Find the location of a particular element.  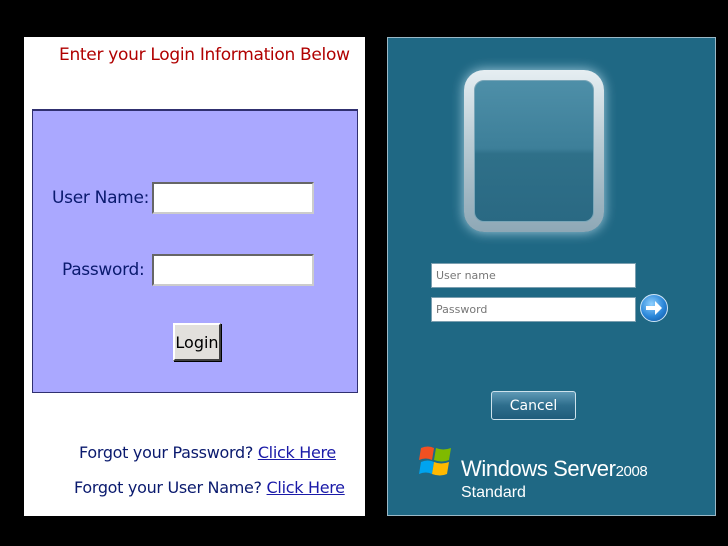

user-tile-screen is located at coordinates (534, 151).